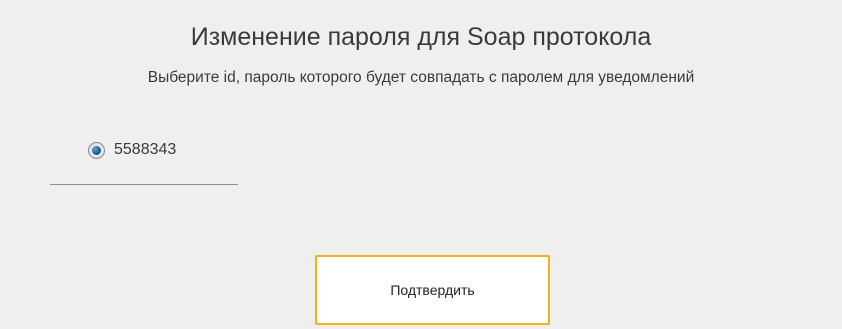  I want to click on page-title: Изменение пароля для Soap протокола, so click(421, 37).